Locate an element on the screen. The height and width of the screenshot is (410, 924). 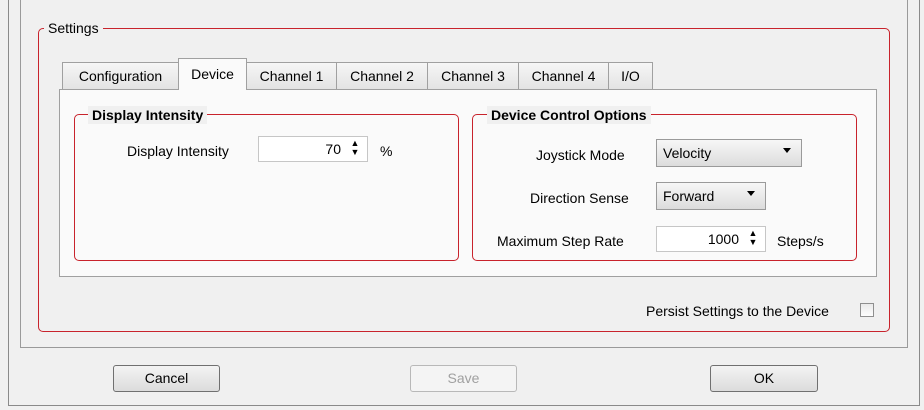
direction-sense-select: Forward is located at coordinates (711, 196).